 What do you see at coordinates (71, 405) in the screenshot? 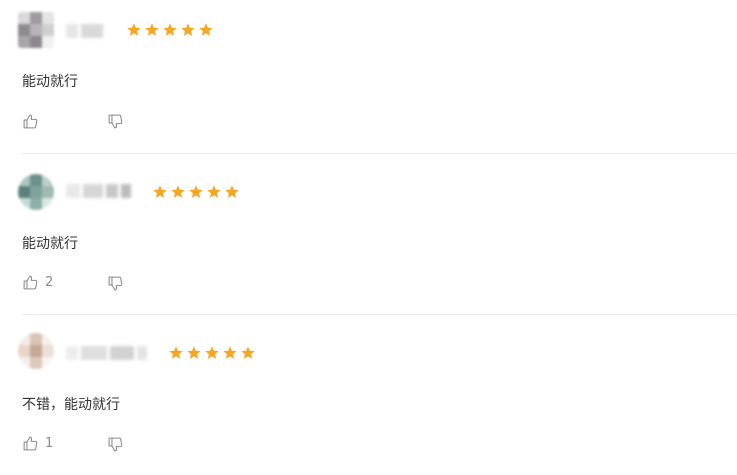
I see `review-text: 不错，能动就行` at bounding box center [71, 405].